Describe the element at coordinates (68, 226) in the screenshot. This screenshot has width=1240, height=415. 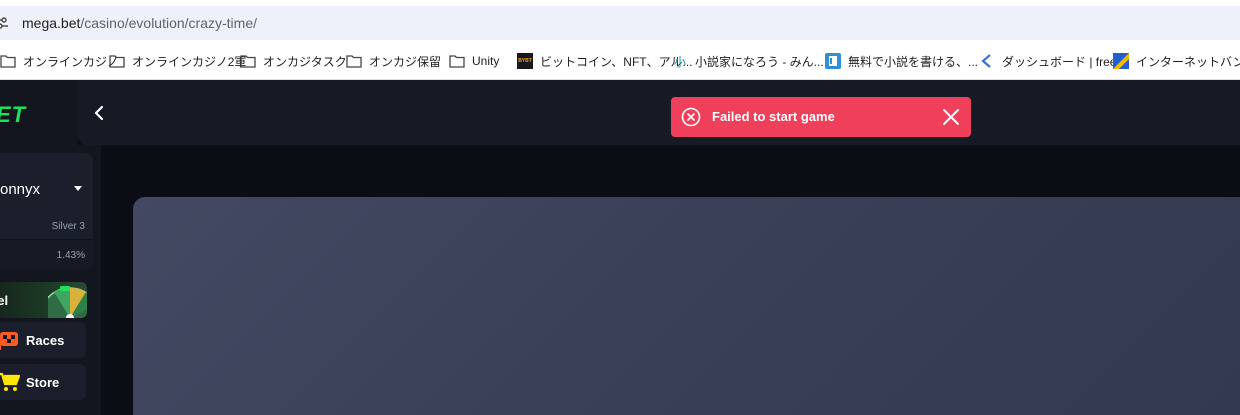
I see `vip-rank: Silver 3` at that location.